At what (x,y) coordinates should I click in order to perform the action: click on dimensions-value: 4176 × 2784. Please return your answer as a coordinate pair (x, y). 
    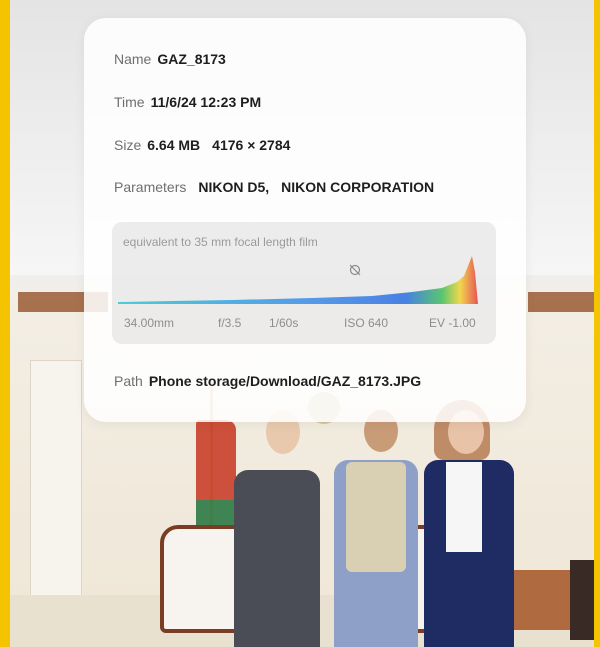
    Looking at the image, I should click on (251, 145).